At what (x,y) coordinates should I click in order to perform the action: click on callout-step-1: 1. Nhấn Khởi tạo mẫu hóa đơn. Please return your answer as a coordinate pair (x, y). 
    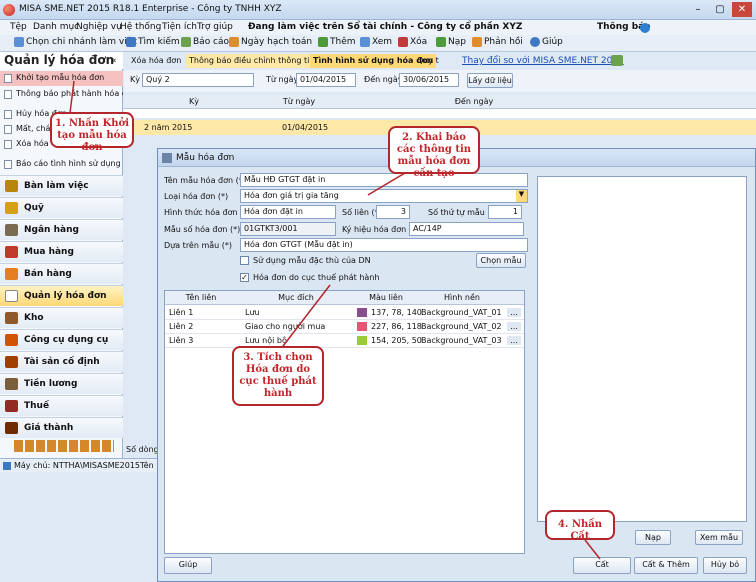
    Looking at the image, I should click on (92, 132).